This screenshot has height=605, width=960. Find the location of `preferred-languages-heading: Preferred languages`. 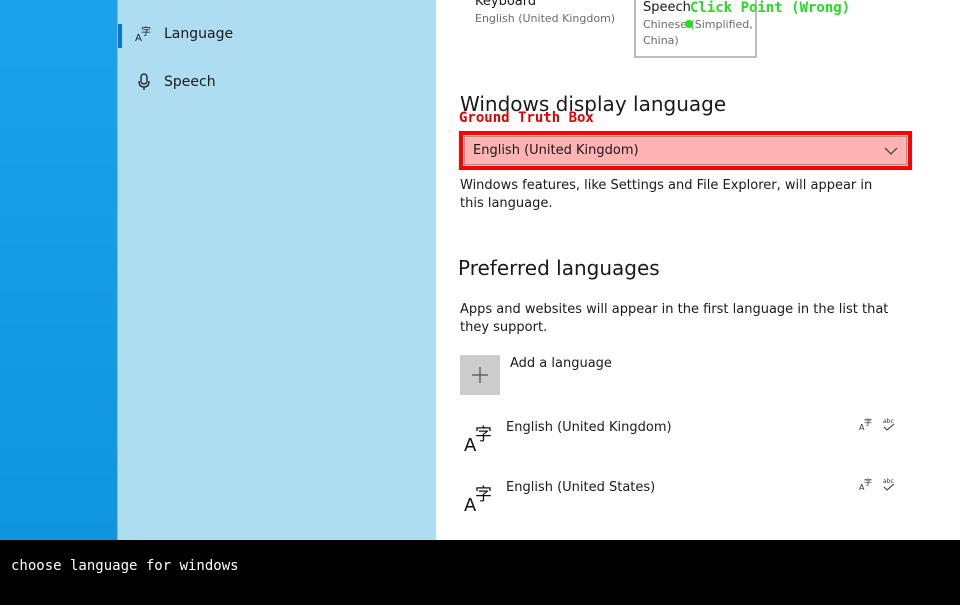

preferred-languages-heading: Preferred languages is located at coordinates (559, 268).